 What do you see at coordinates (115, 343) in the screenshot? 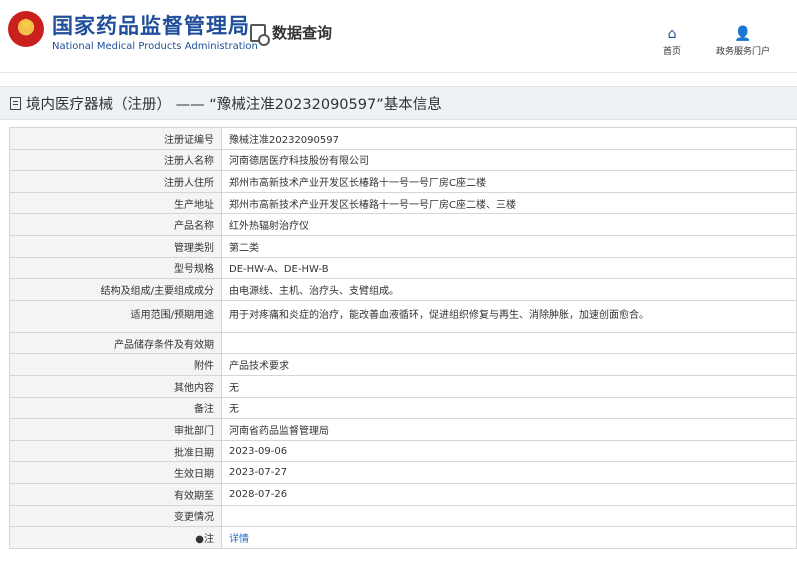
I see `field-label: 产品储存条件及有效期` at bounding box center [115, 343].